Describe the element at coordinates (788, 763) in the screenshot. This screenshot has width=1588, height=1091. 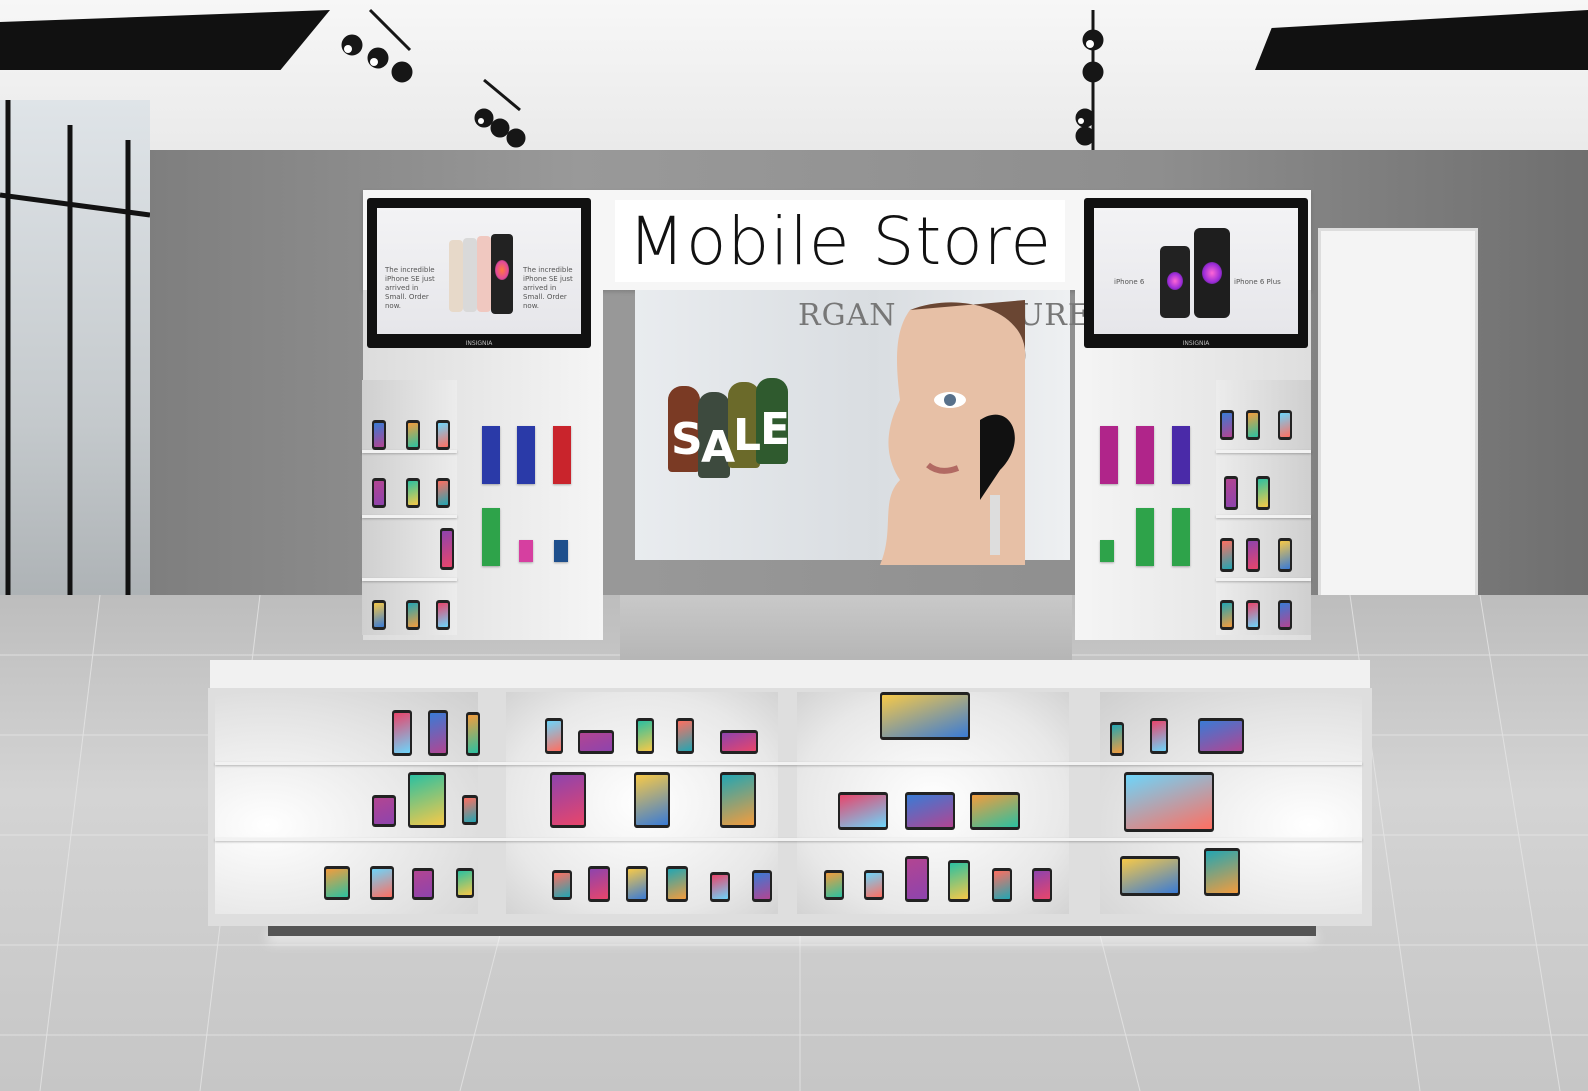
I see `display-shelf-upper` at that location.